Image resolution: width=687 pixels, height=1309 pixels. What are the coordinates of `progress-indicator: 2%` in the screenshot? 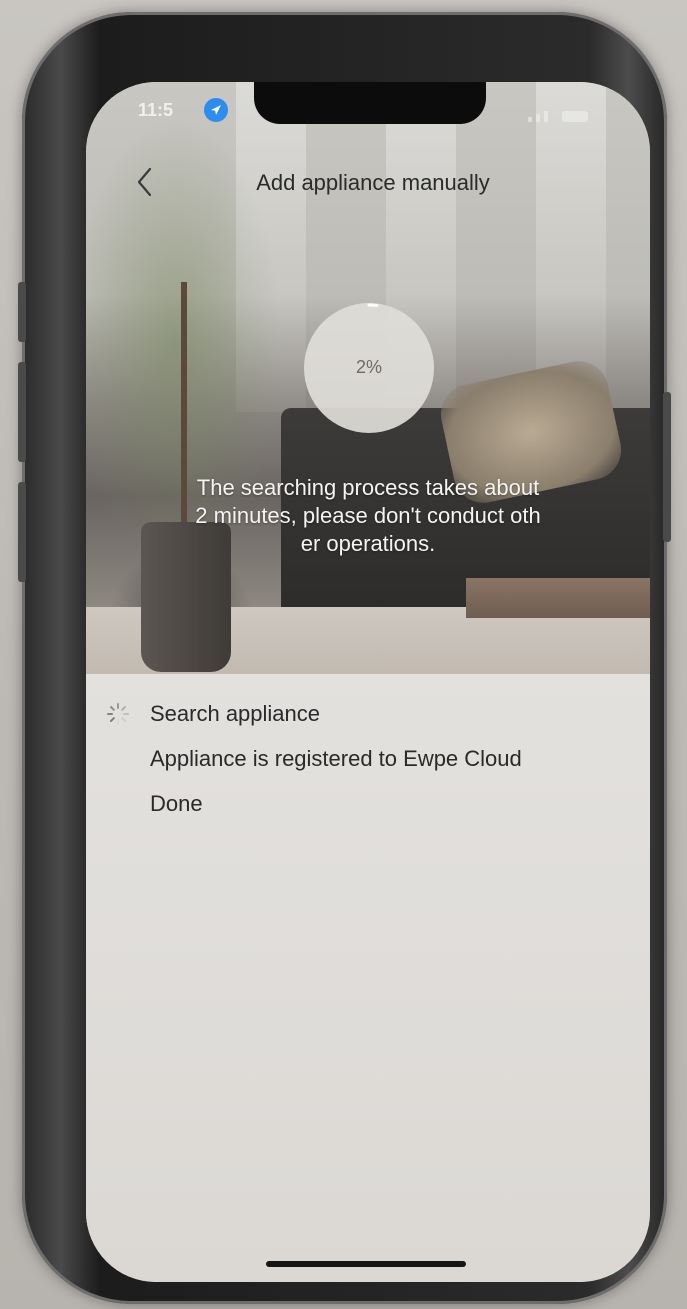 It's located at (369, 368).